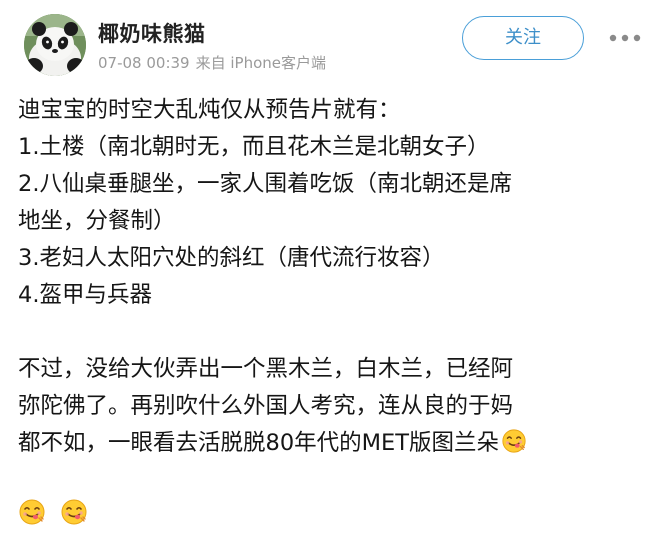 This screenshot has width=660, height=537. What do you see at coordinates (231, 258) in the screenshot?
I see `post-line: 3.老妇人太阳穴处的斜红（唐代流行妆容）` at bounding box center [231, 258].